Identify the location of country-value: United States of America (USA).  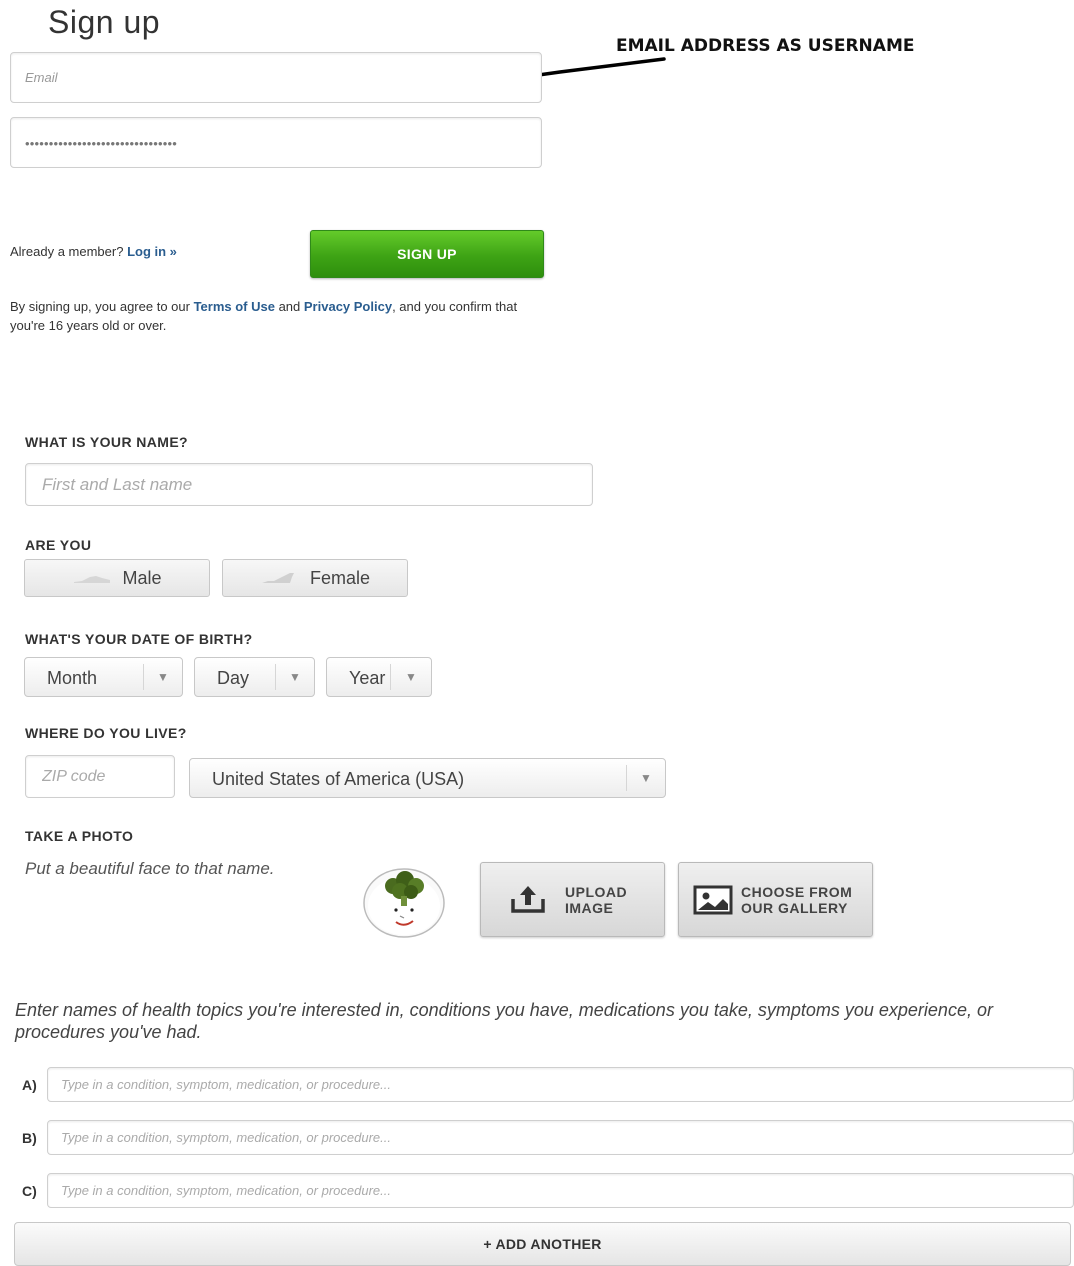
(338, 779).